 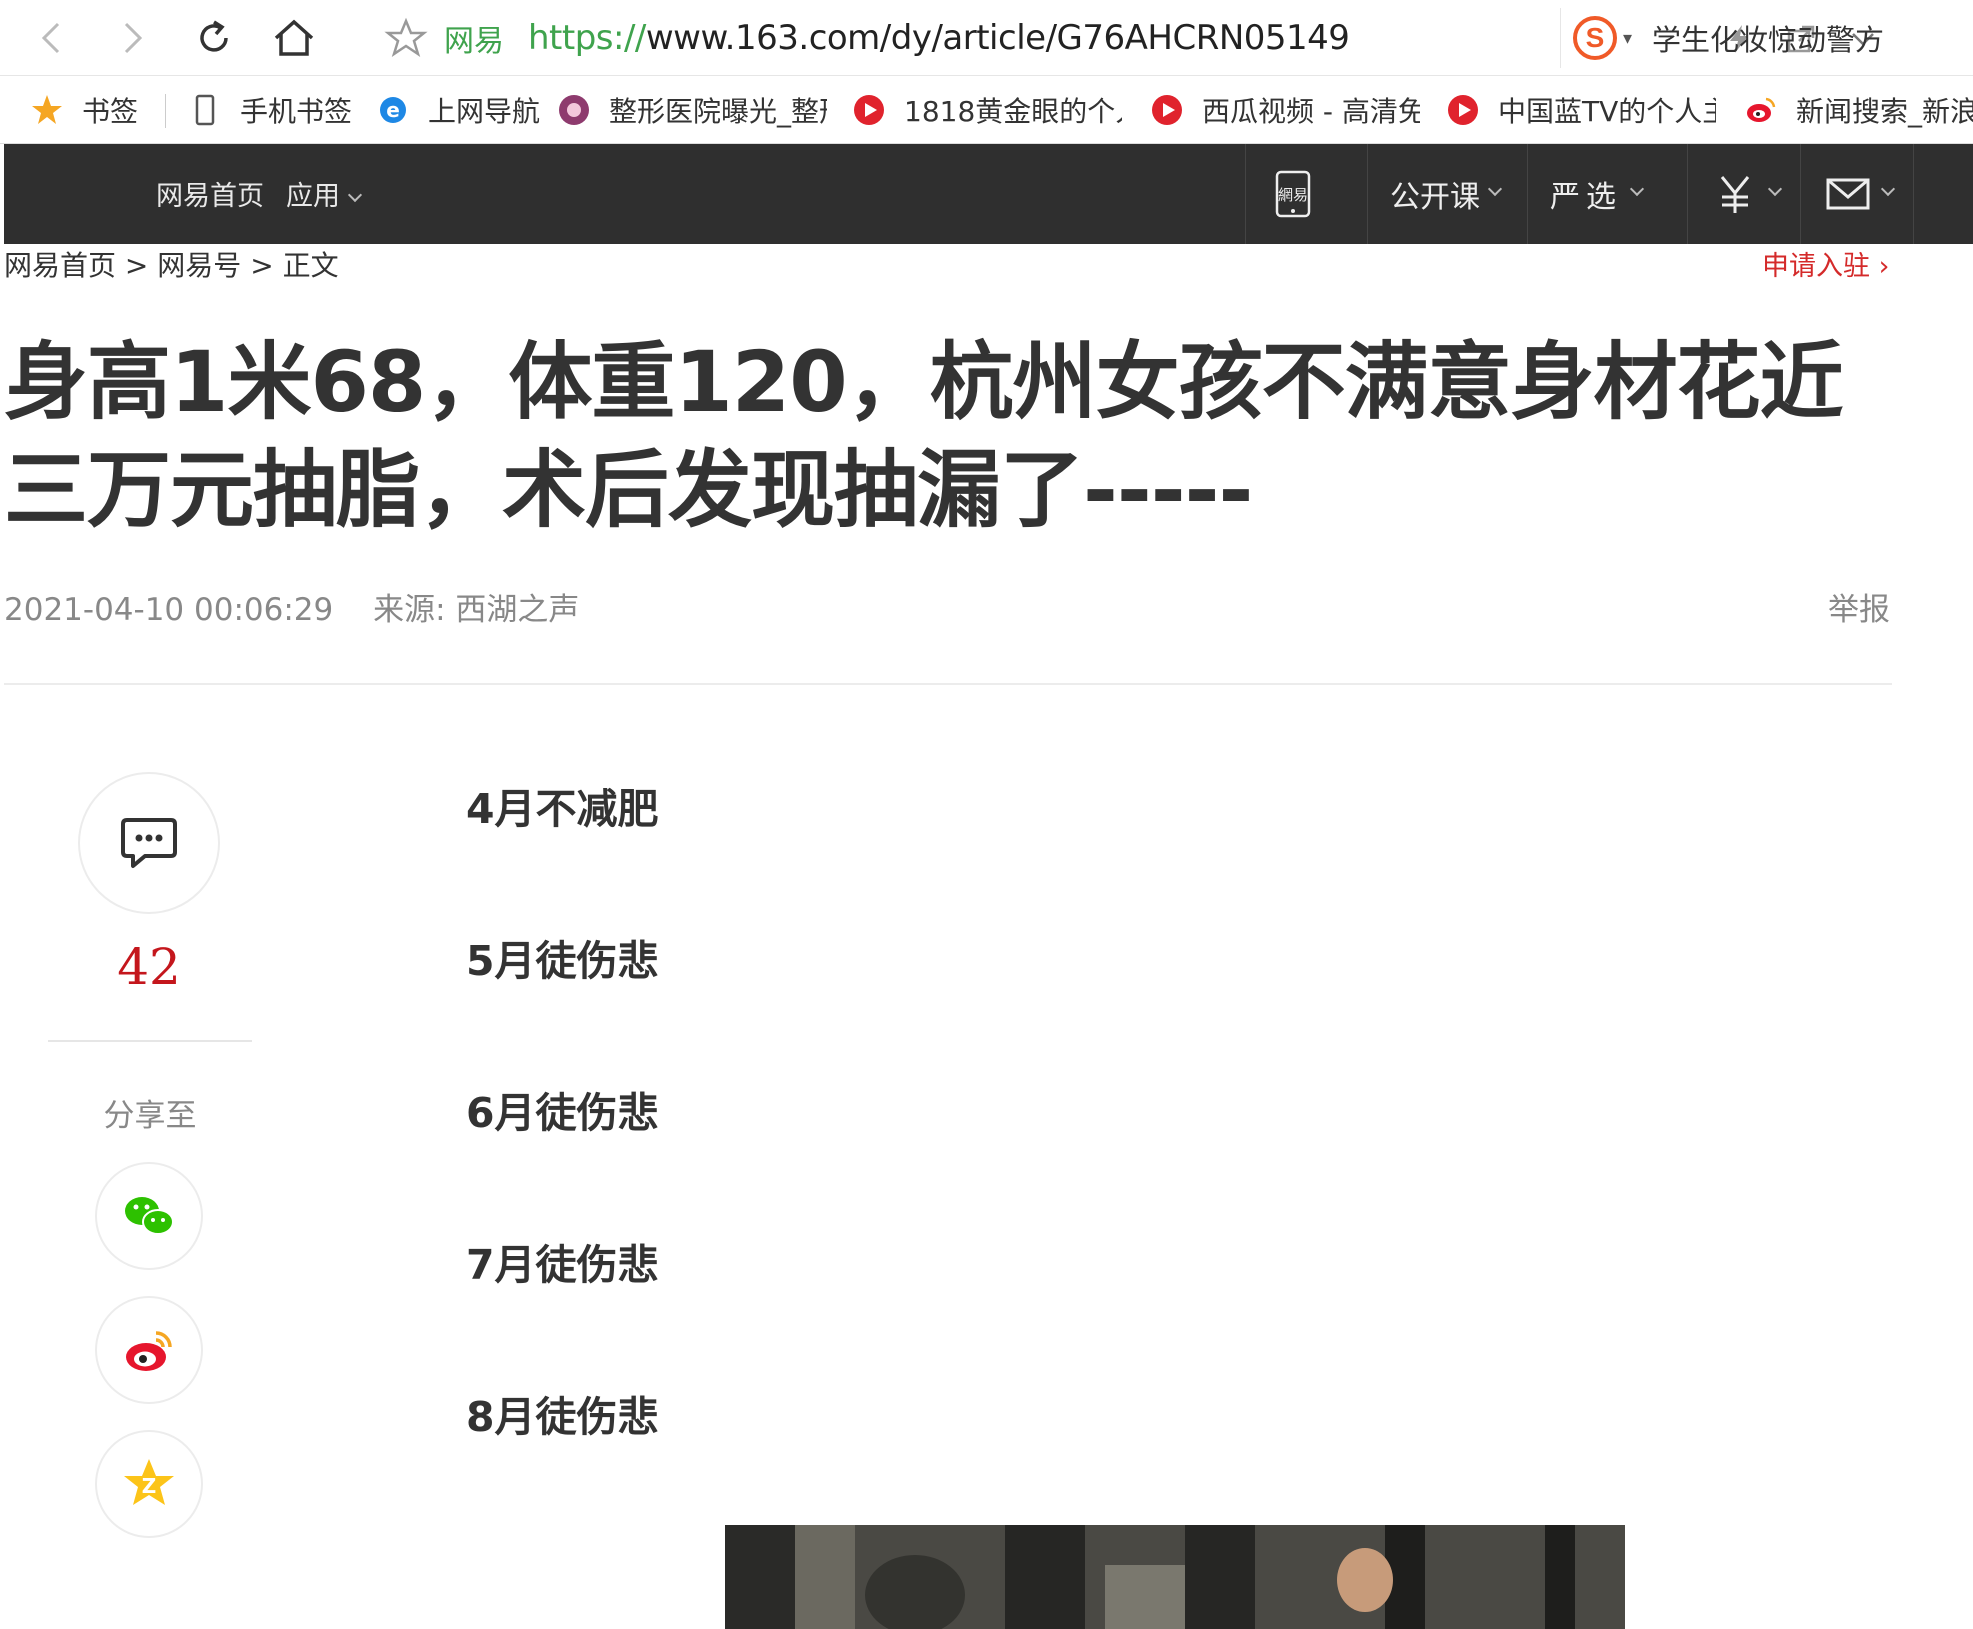 I want to click on star-icon, so click(x=47, y=110).